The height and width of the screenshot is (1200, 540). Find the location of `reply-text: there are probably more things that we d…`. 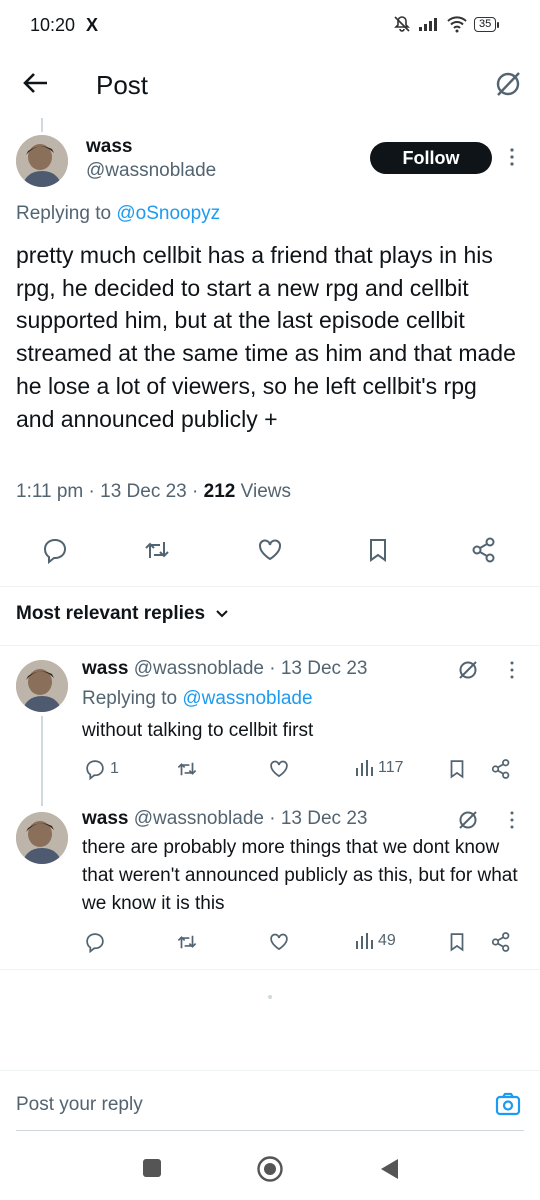

reply-text: there are probably more things that we d… is located at coordinates (300, 875).